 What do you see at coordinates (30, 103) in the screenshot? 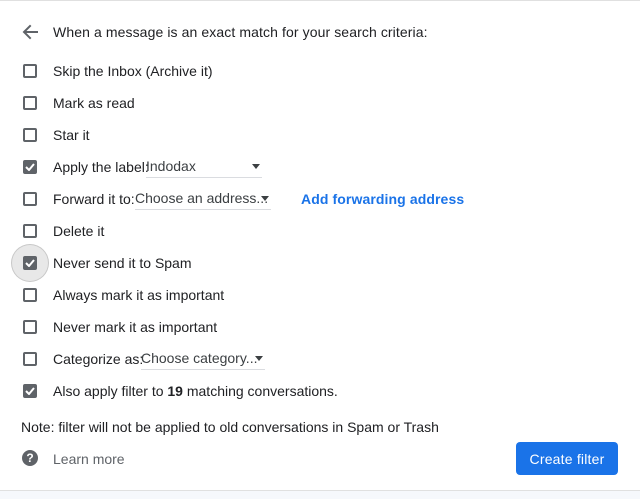
I see `mark-read-checkbox` at bounding box center [30, 103].